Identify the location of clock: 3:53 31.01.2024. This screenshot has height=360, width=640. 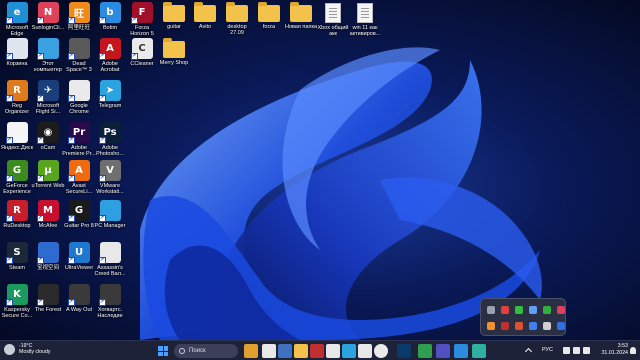
(611, 350).